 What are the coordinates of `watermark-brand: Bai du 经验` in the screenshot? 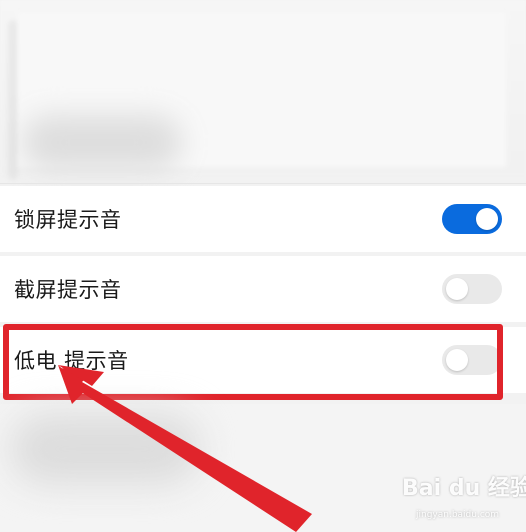 It's located at (464, 488).